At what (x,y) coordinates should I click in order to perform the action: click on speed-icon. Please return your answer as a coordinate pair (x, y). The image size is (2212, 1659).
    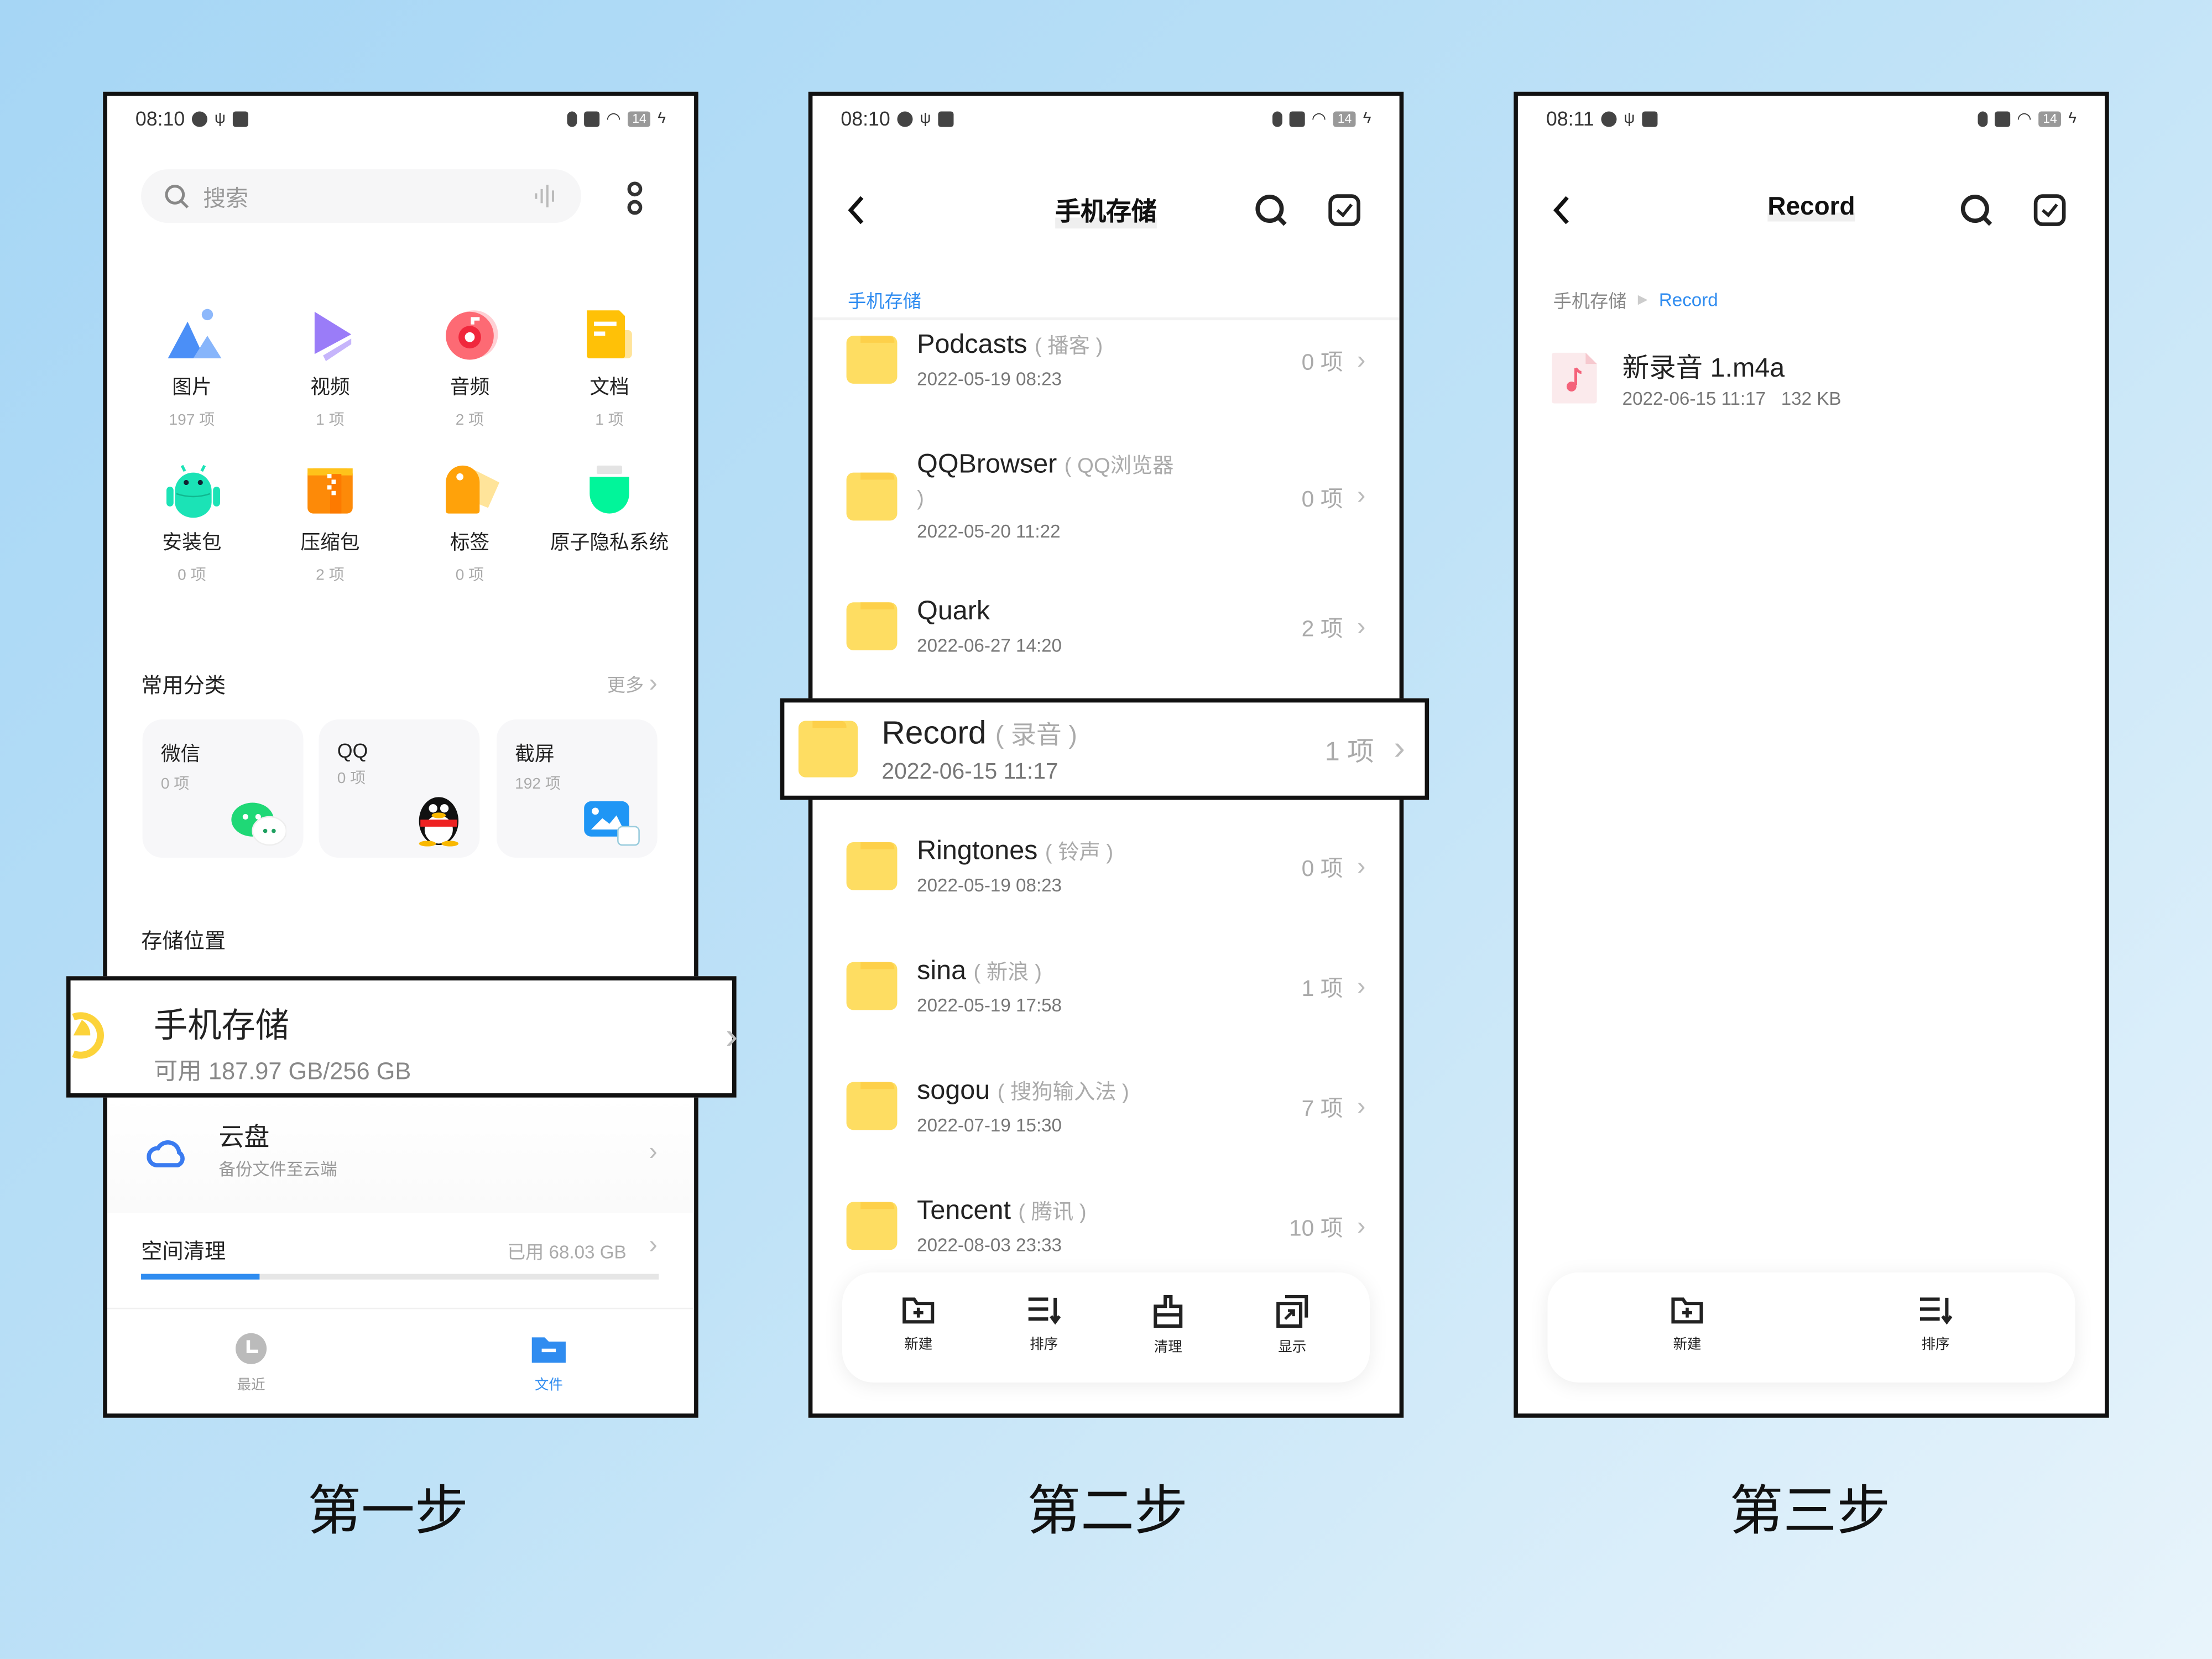
    Looking at the image, I should click on (905, 119).